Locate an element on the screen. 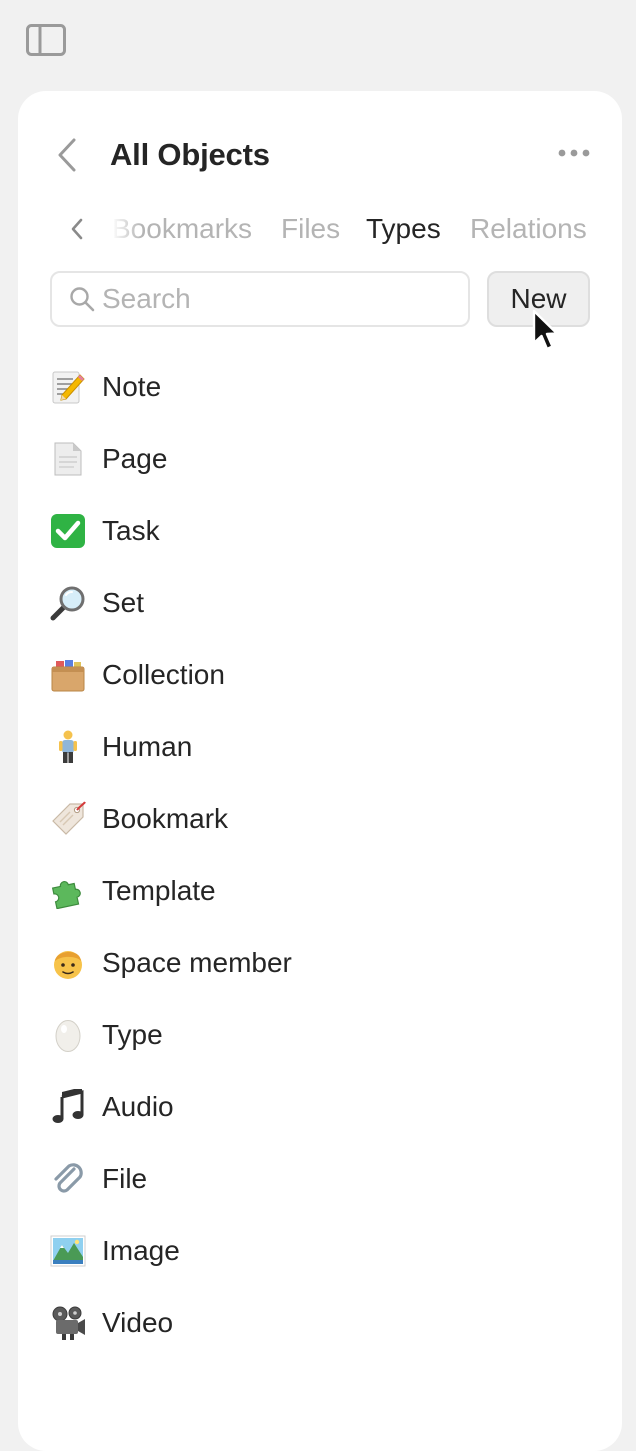 This screenshot has width=636, height=1451. tab-bookmarks: Bookmarks is located at coordinates (182, 229).